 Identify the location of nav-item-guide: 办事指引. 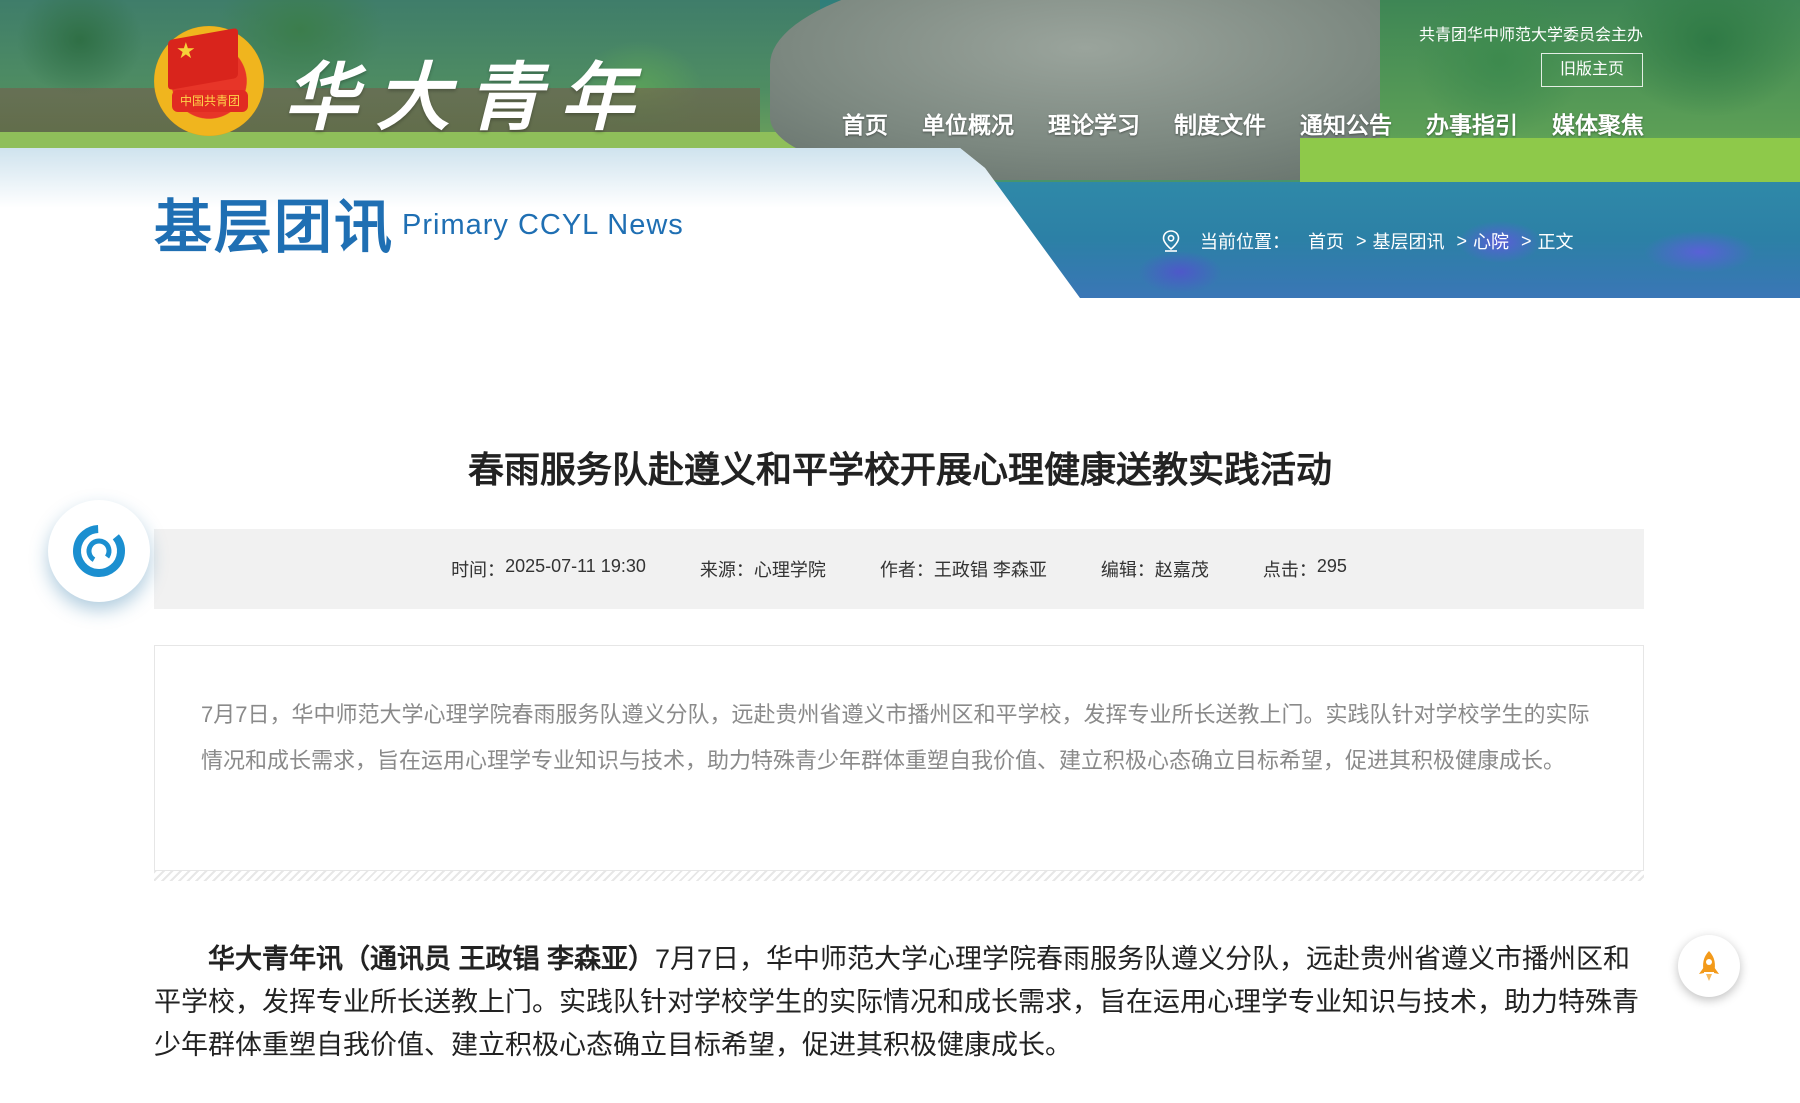
(1472, 123).